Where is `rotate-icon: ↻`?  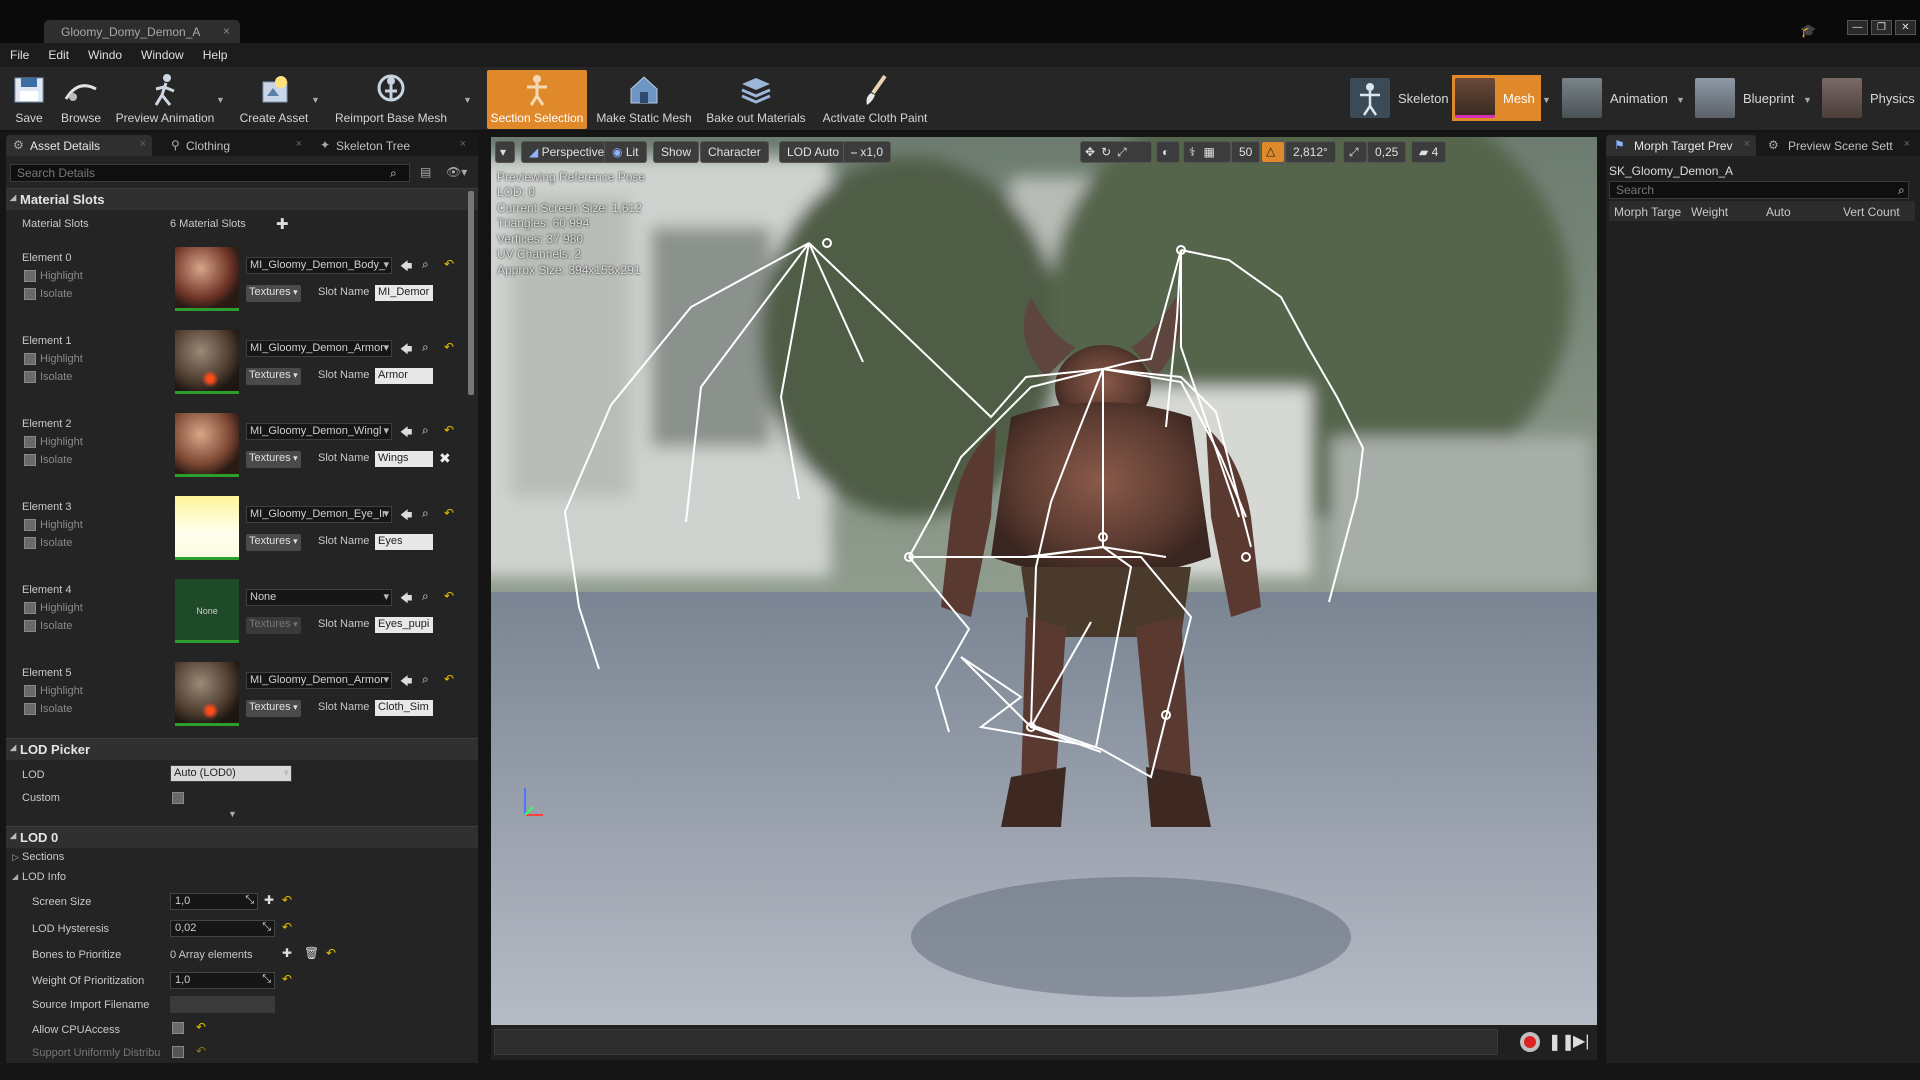 rotate-icon: ↻ is located at coordinates (1109, 152).